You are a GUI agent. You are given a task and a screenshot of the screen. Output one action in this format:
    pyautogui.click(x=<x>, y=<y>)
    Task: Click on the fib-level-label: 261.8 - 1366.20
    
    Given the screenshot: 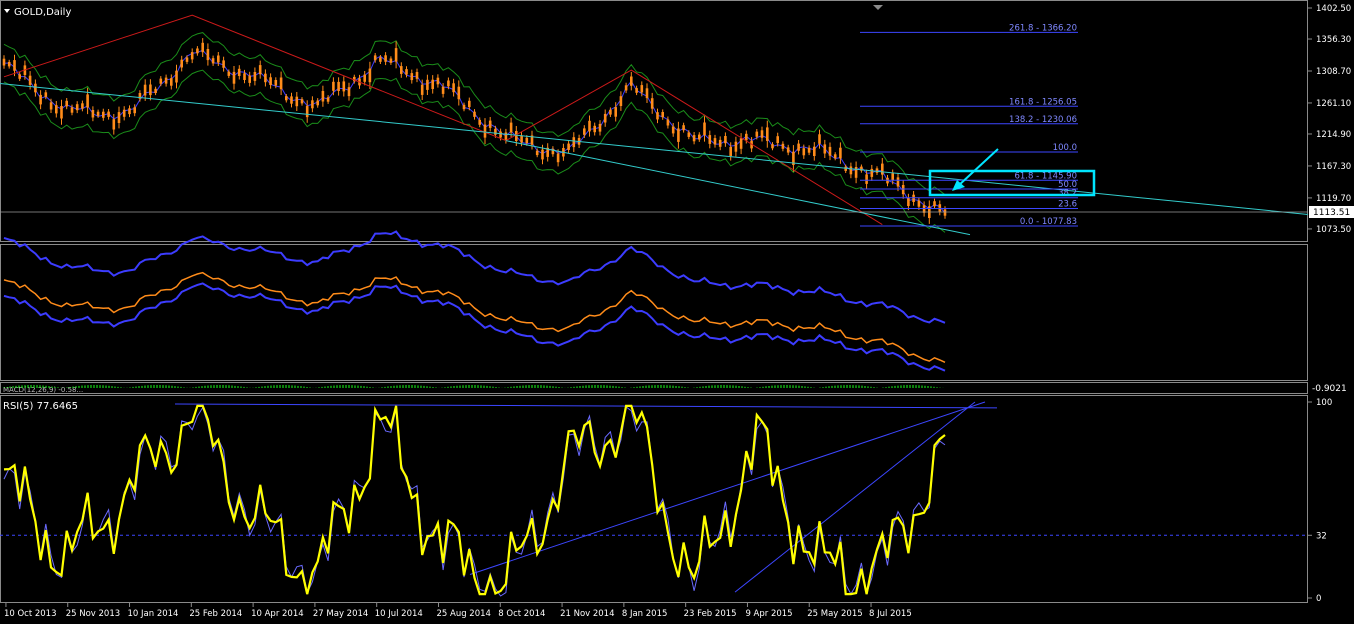 What is the action you would take?
    pyautogui.click(x=1043, y=28)
    